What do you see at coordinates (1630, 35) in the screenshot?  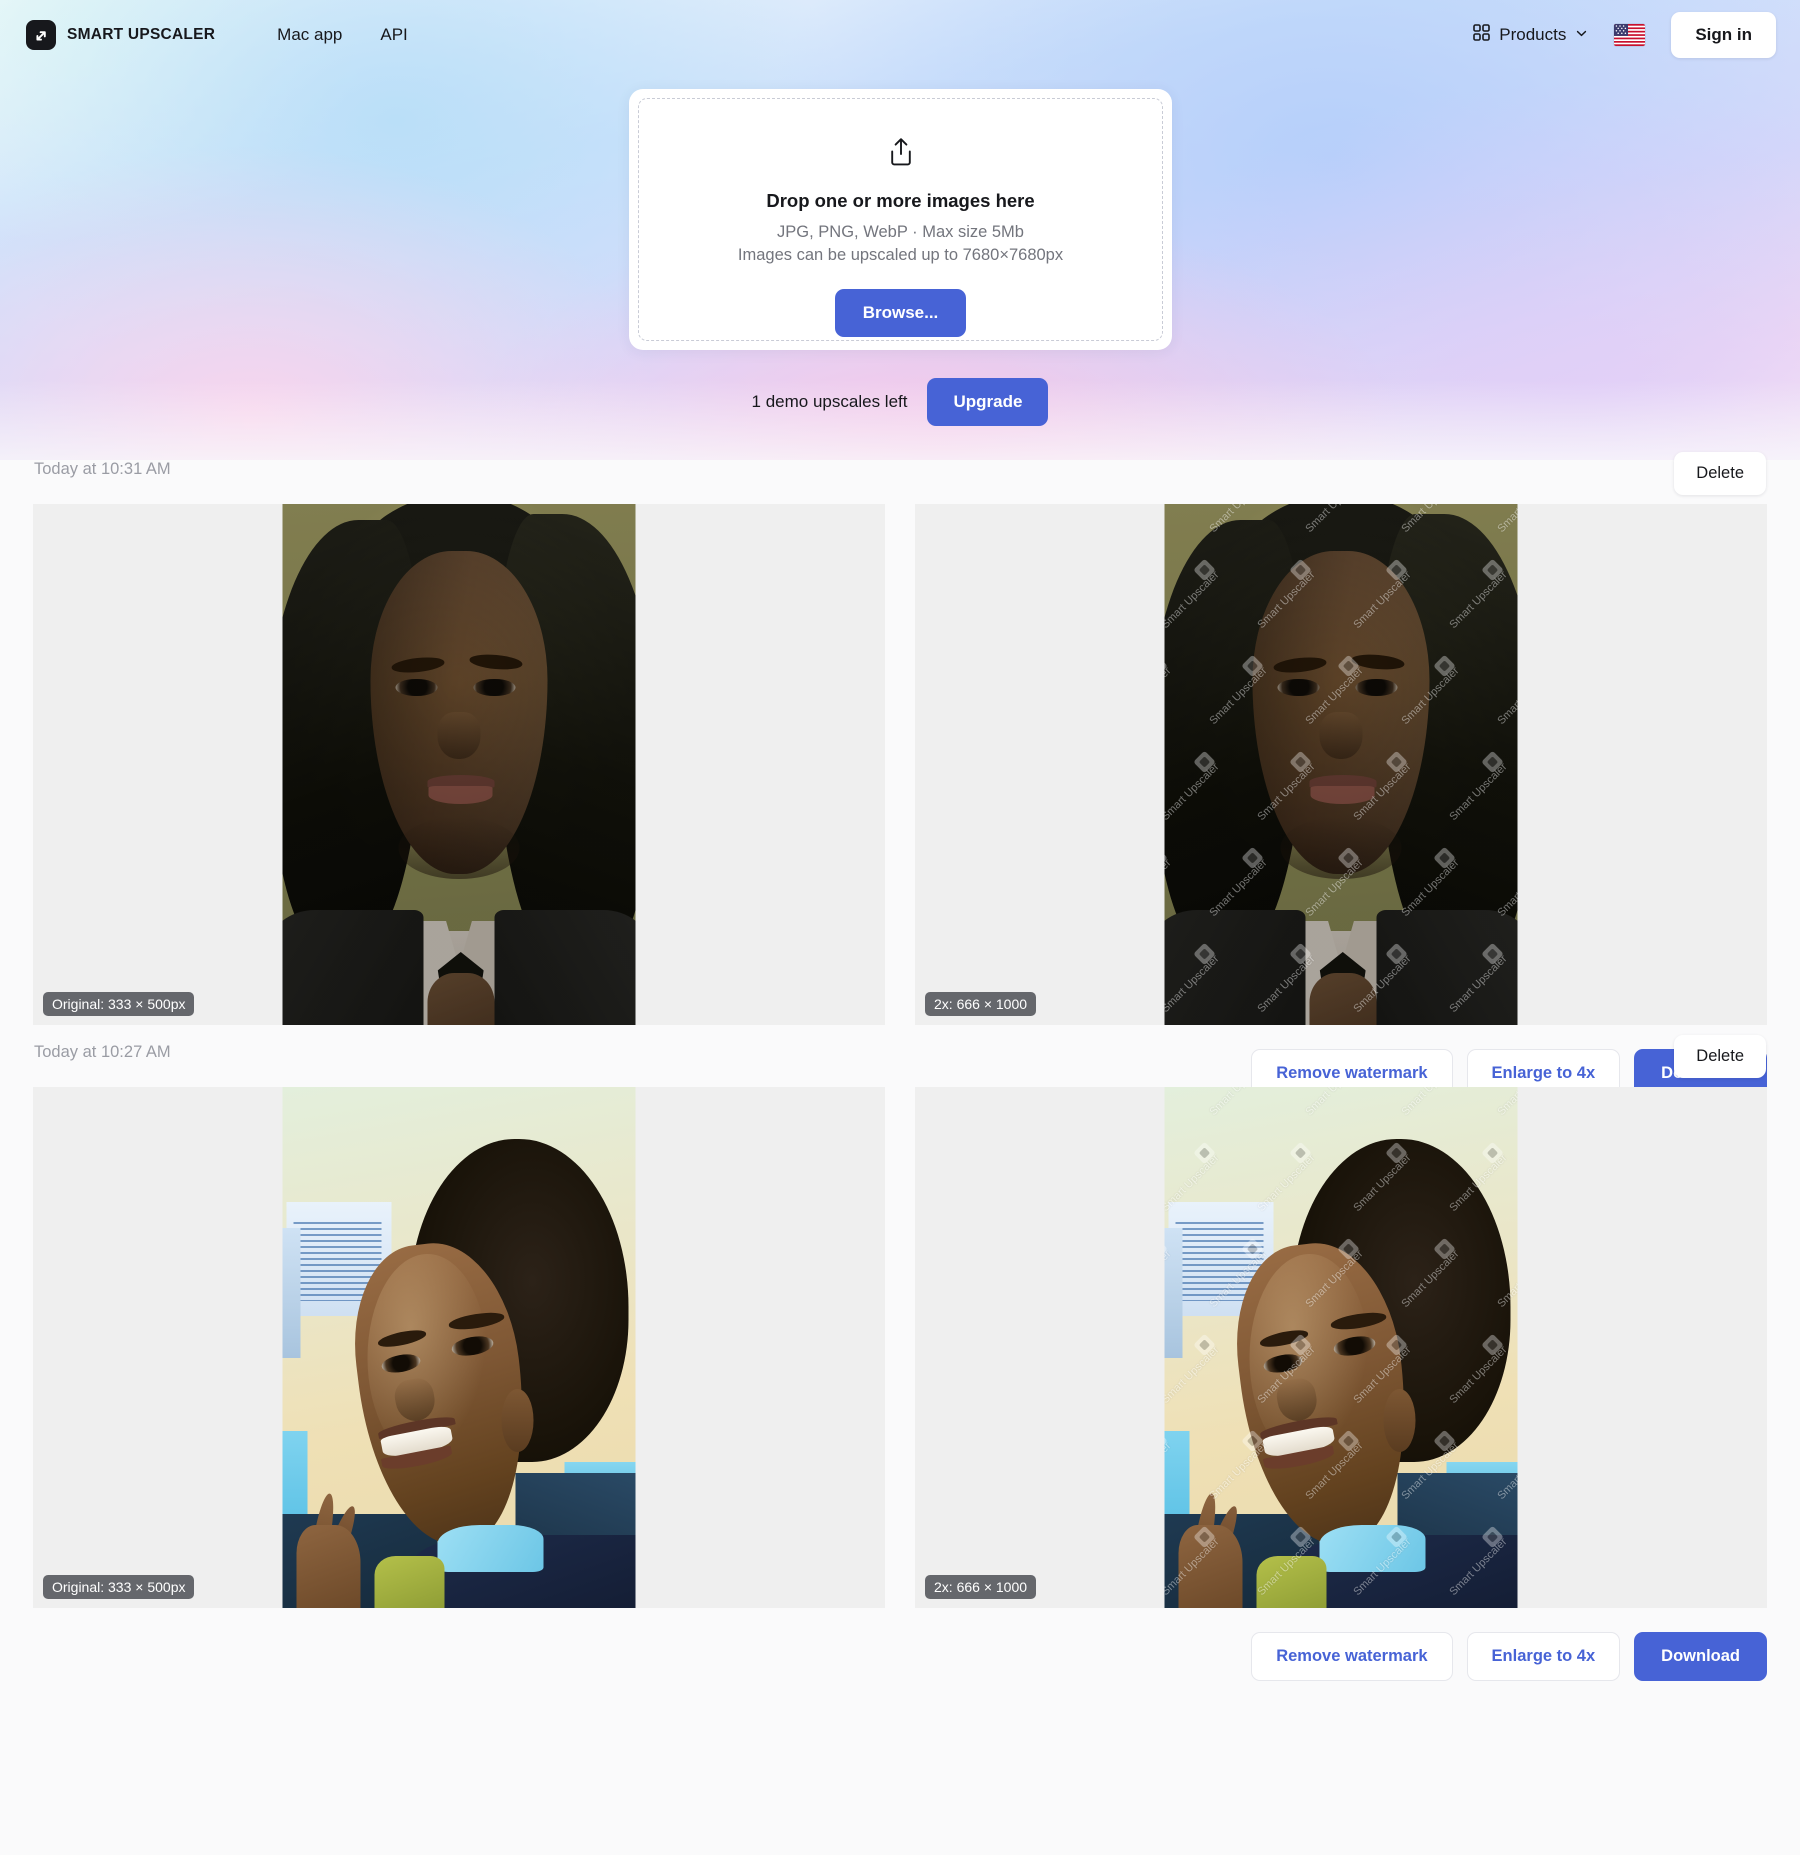 I see `us-flag-icon` at bounding box center [1630, 35].